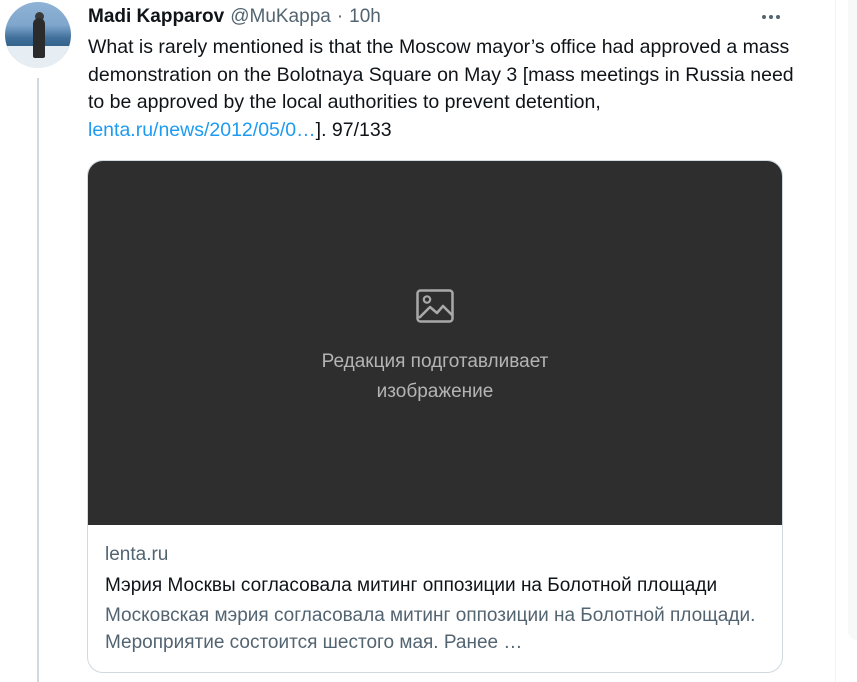 The image size is (857, 682). What do you see at coordinates (435, 361) in the screenshot?
I see `placeholder-line-1: Редакция подготавливает` at bounding box center [435, 361].